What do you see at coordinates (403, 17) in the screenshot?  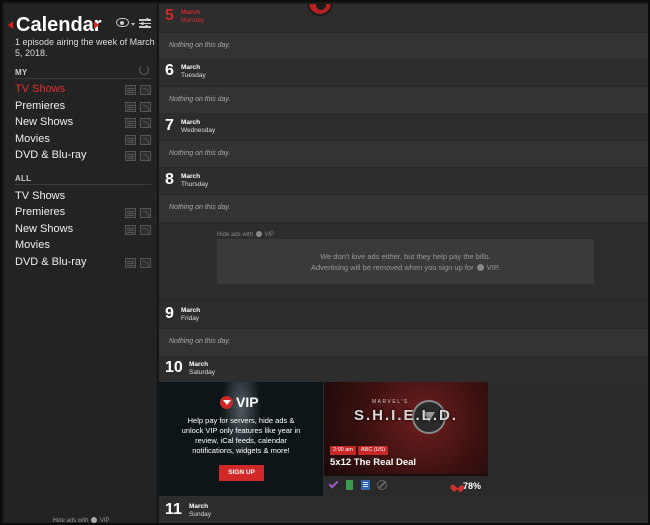 I see `day-header: 5 March Monday` at bounding box center [403, 17].